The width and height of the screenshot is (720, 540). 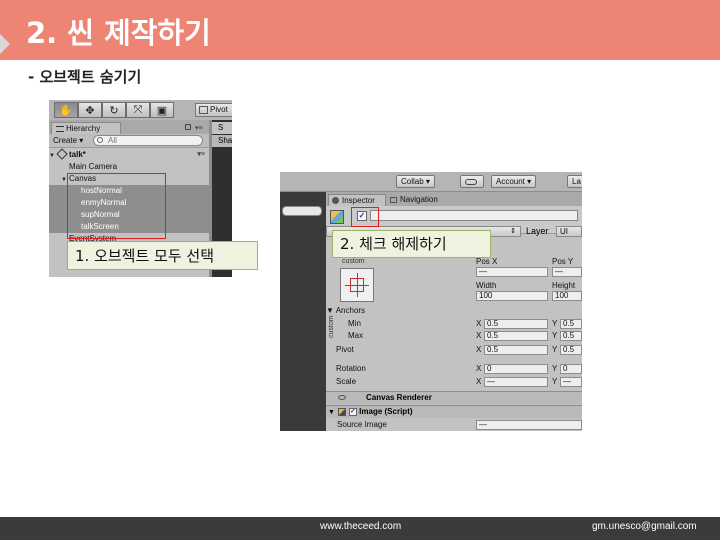 I want to click on tab-navigation: Navigation, so click(x=414, y=200).